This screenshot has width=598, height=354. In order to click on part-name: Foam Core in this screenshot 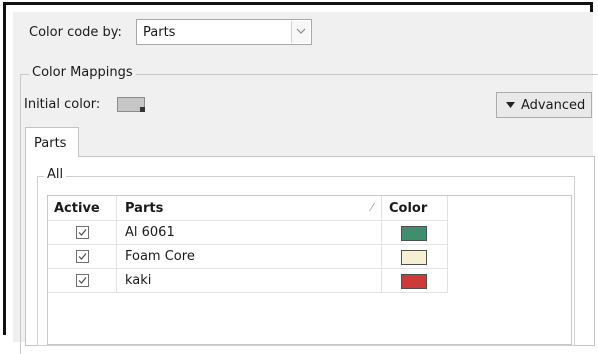, I will do `click(160, 256)`.